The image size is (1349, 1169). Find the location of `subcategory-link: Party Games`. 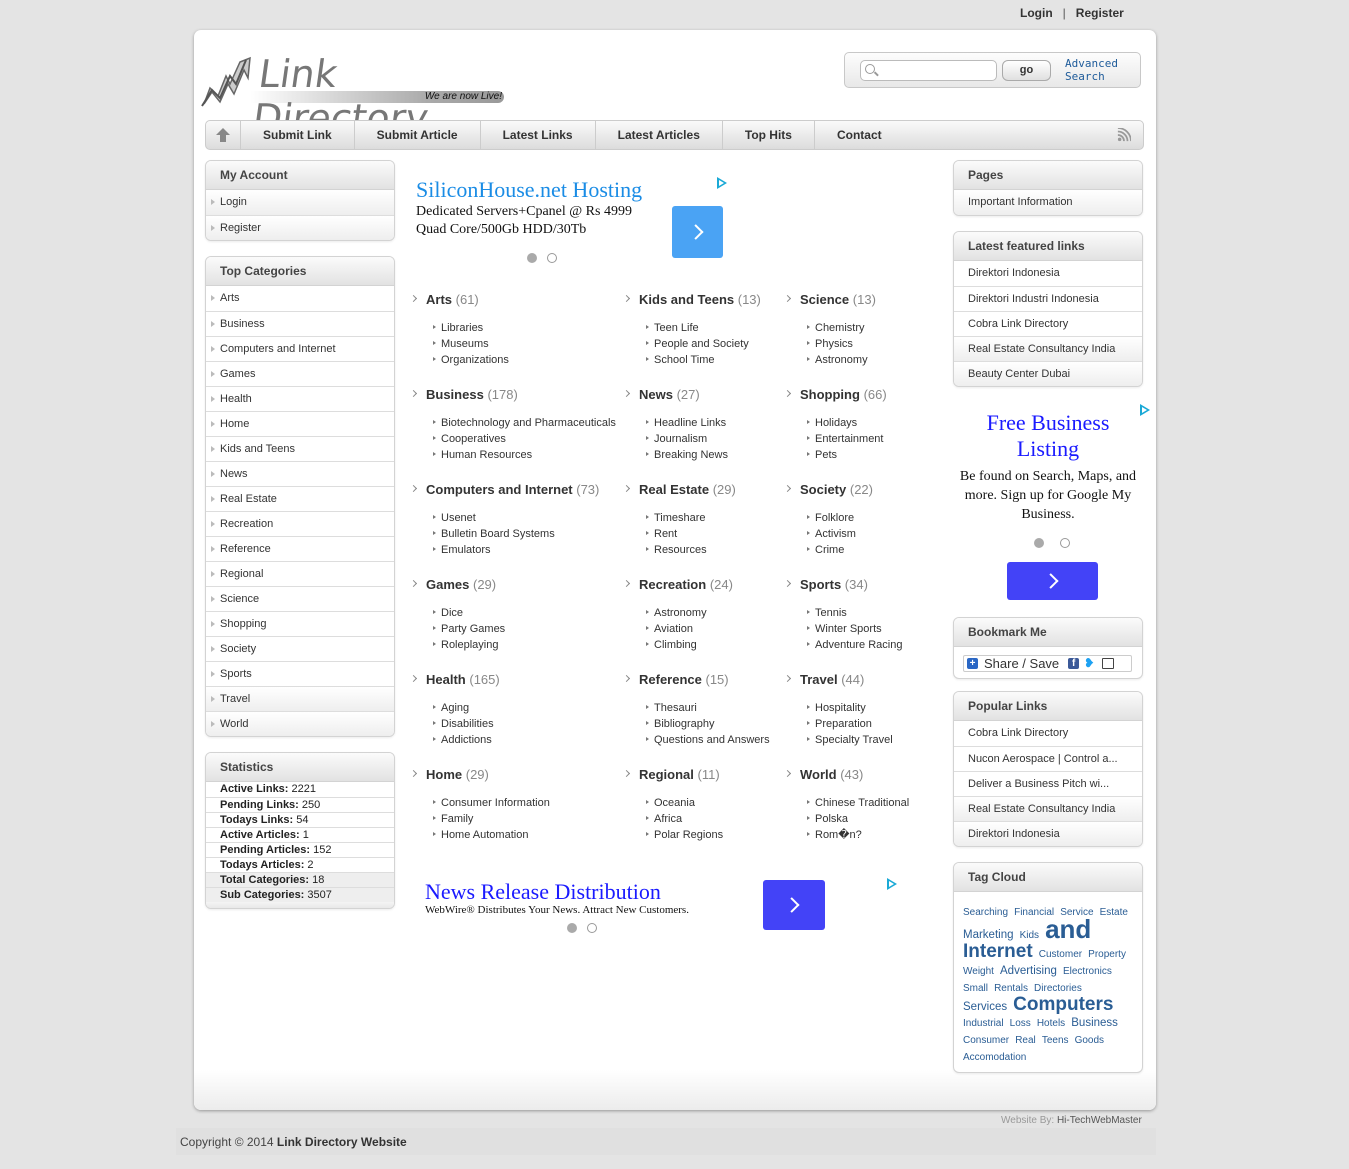

subcategory-link: Party Games is located at coordinates (469, 629).